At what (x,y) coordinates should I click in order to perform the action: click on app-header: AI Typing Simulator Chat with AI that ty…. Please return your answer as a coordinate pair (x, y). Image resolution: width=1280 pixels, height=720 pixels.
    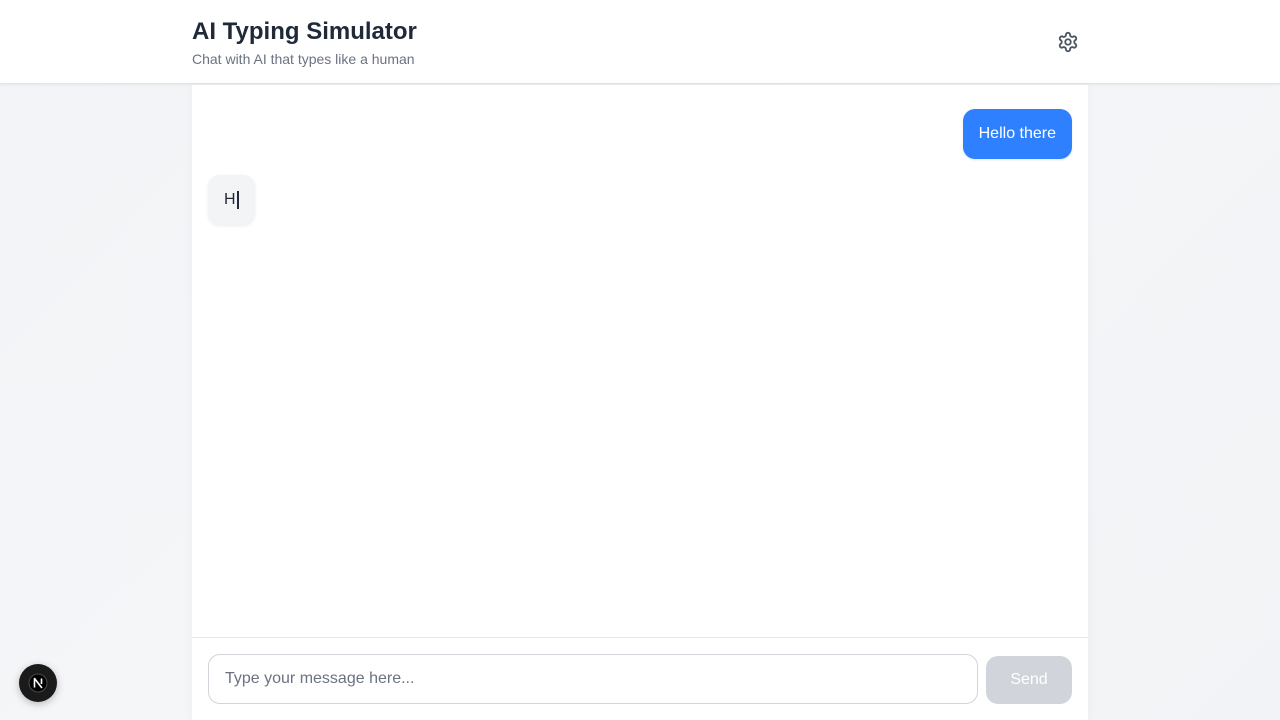
    Looking at the image, I should click on (640, 42).